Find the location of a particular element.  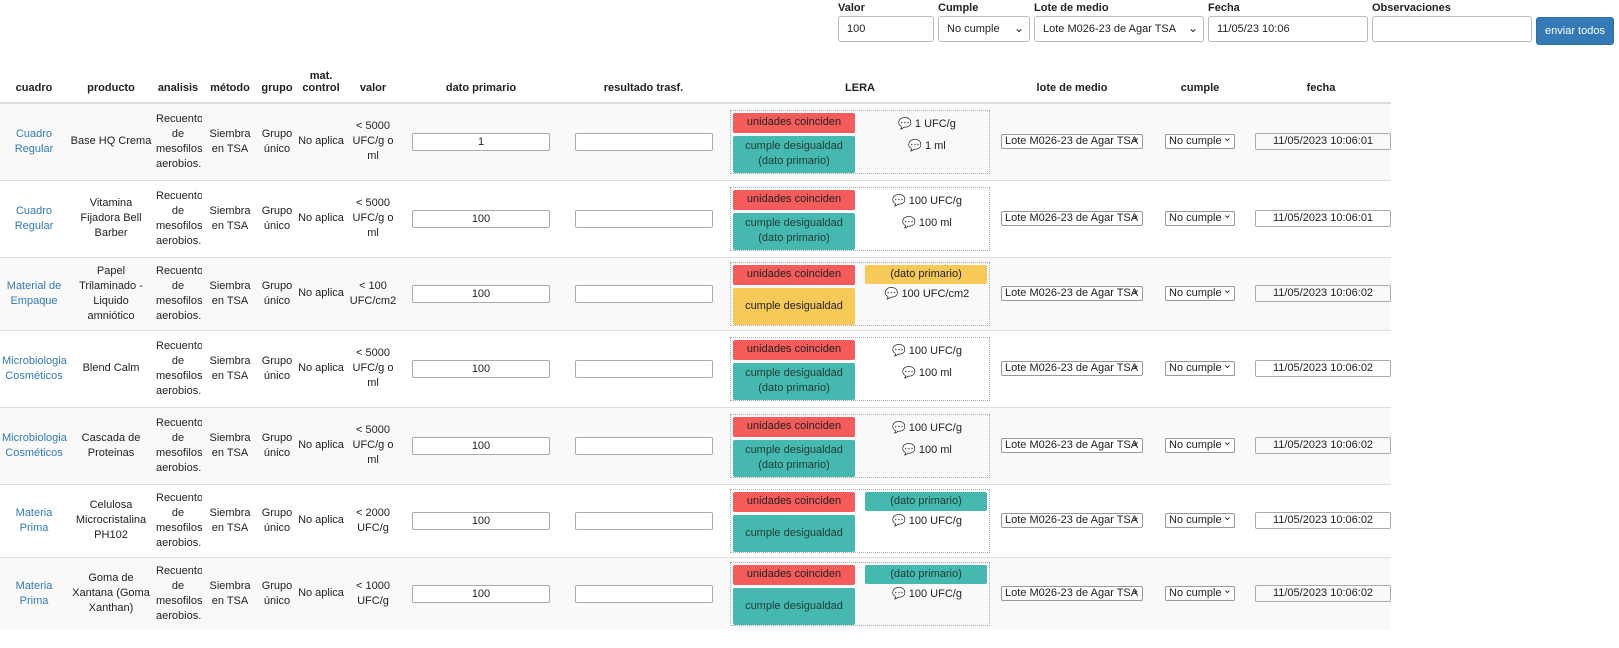

producto-cell: Vitamina Fijadora Bell Barber is located at coordinates (111, 218).